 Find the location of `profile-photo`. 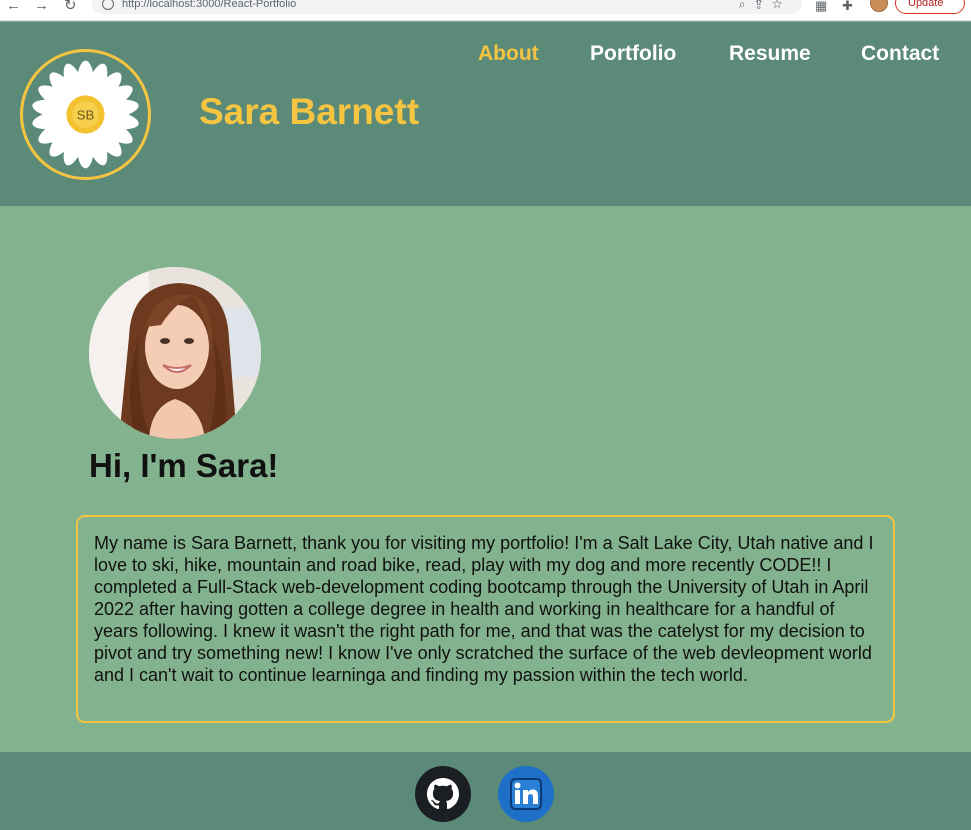

profile-photo is located at coordinates (175, 353).